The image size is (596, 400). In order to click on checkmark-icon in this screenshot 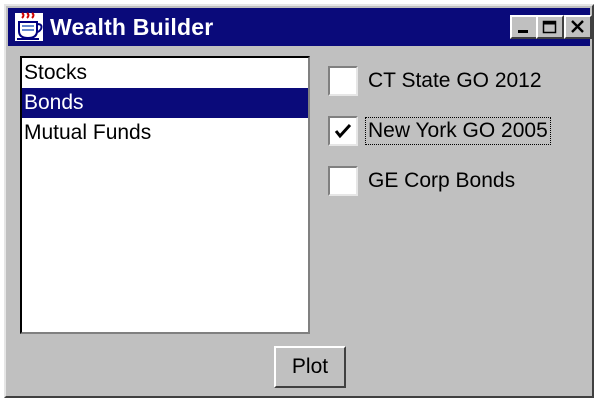, I will do `click(343, 131)`.